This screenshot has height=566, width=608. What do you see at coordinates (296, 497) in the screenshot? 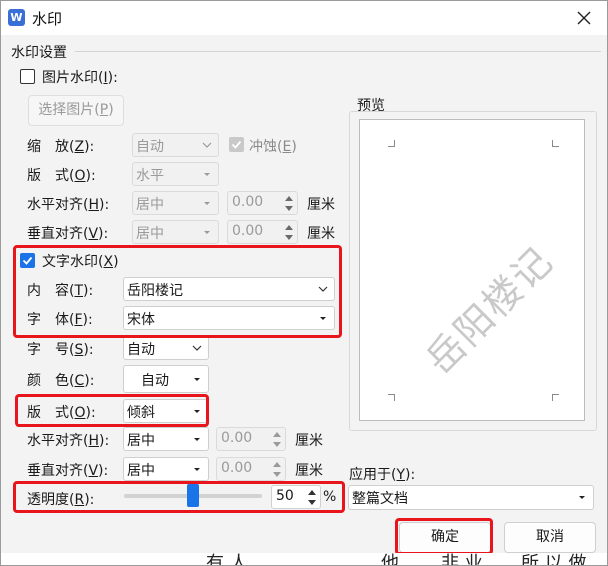
I see `transparency-spinner: 50` at bounding box center [296, 497].